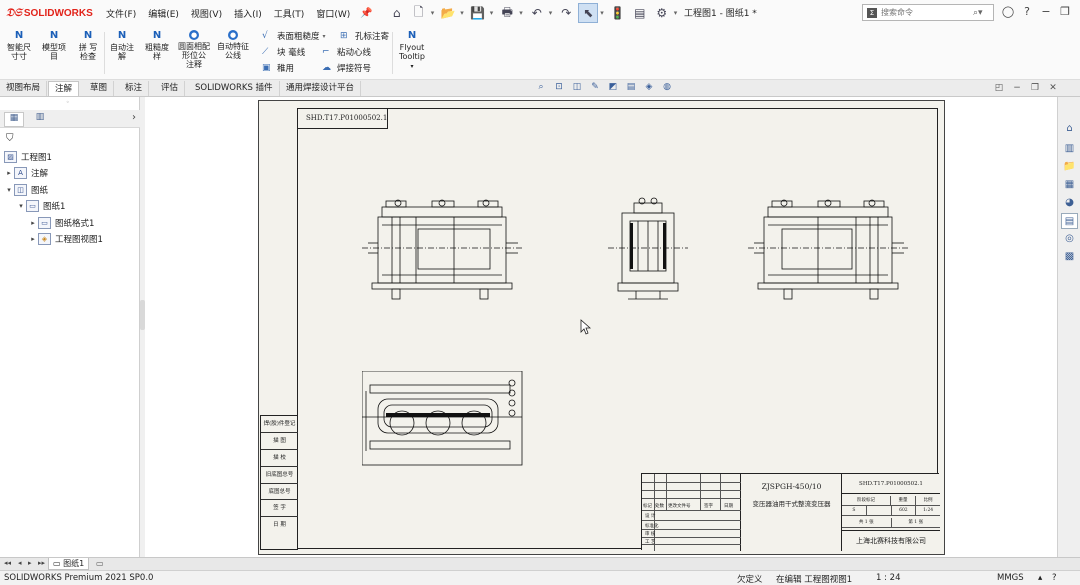 This screenshot has width=1080, height=585. What do you see at coordinates (321, 88) in the screenshot?
I see `tab-weld-platform: 通用焊接设计平台` at bounding box center [321, 88].